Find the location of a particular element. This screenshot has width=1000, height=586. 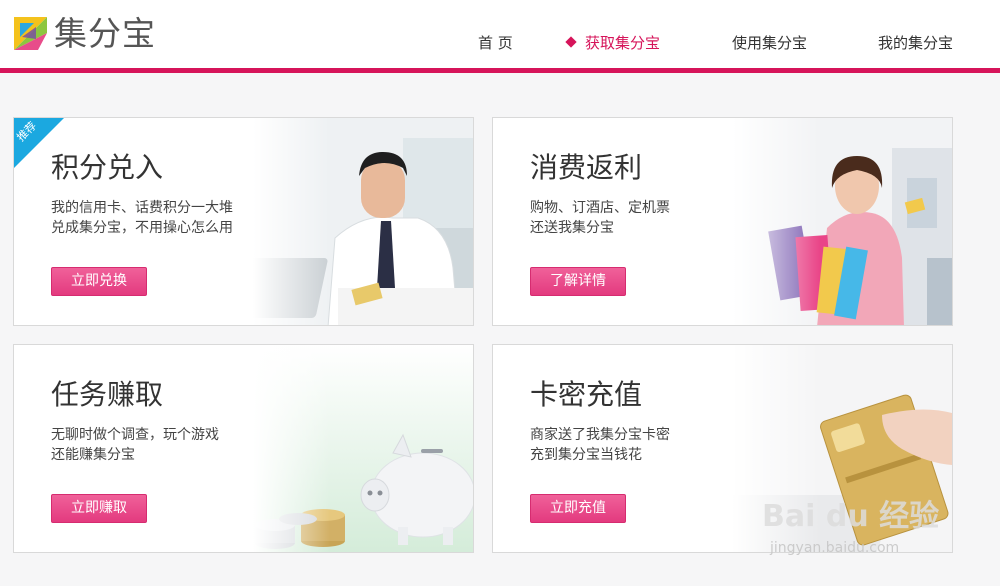

card-title: 卡密充值 is located at coordinates (586, 394).